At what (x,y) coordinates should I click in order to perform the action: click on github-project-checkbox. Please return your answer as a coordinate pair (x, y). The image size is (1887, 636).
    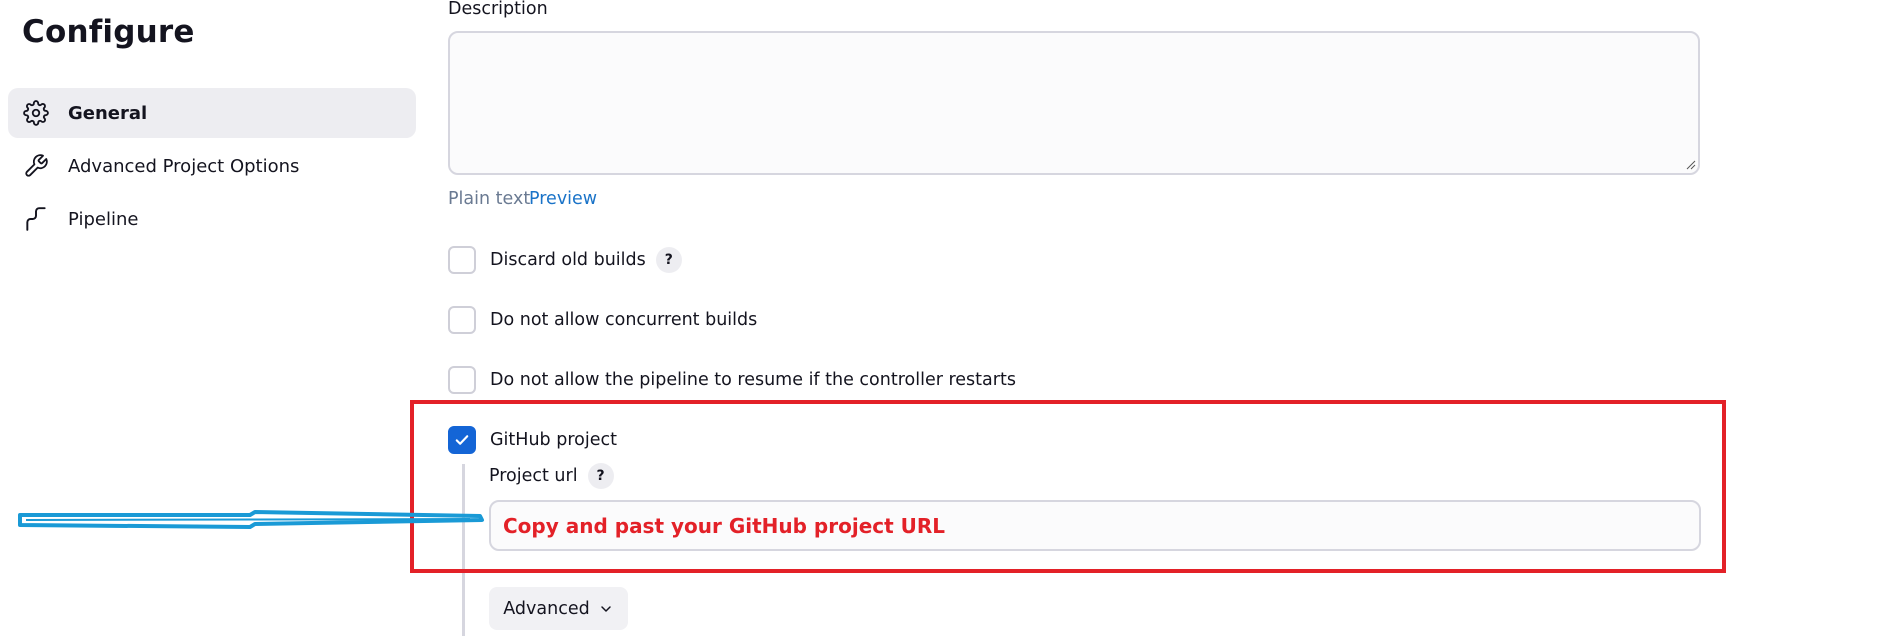
    Looking at the image, I should click on (462, 440).